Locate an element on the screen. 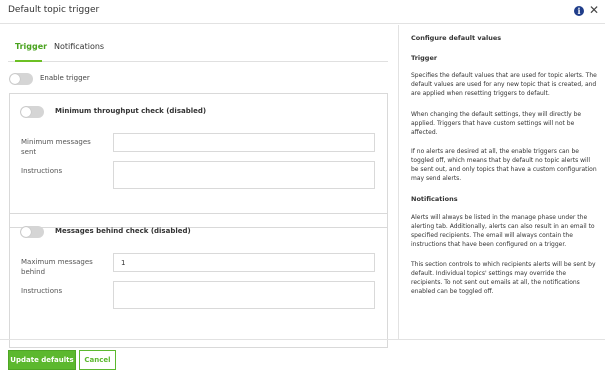 Image resolution: width=605 pixels, height=378 pixels. behind-instructions-label: Instructions is located at coordinates (42, 291).